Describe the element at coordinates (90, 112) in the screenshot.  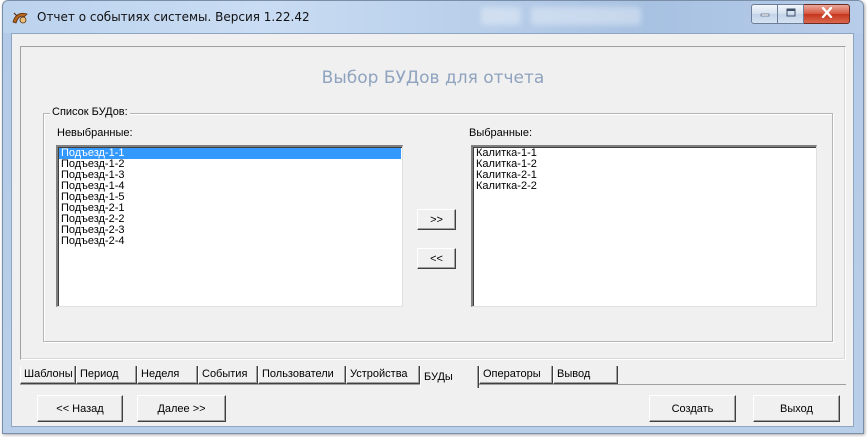
I see `groupbox-label: Список БУДов:` at that location.